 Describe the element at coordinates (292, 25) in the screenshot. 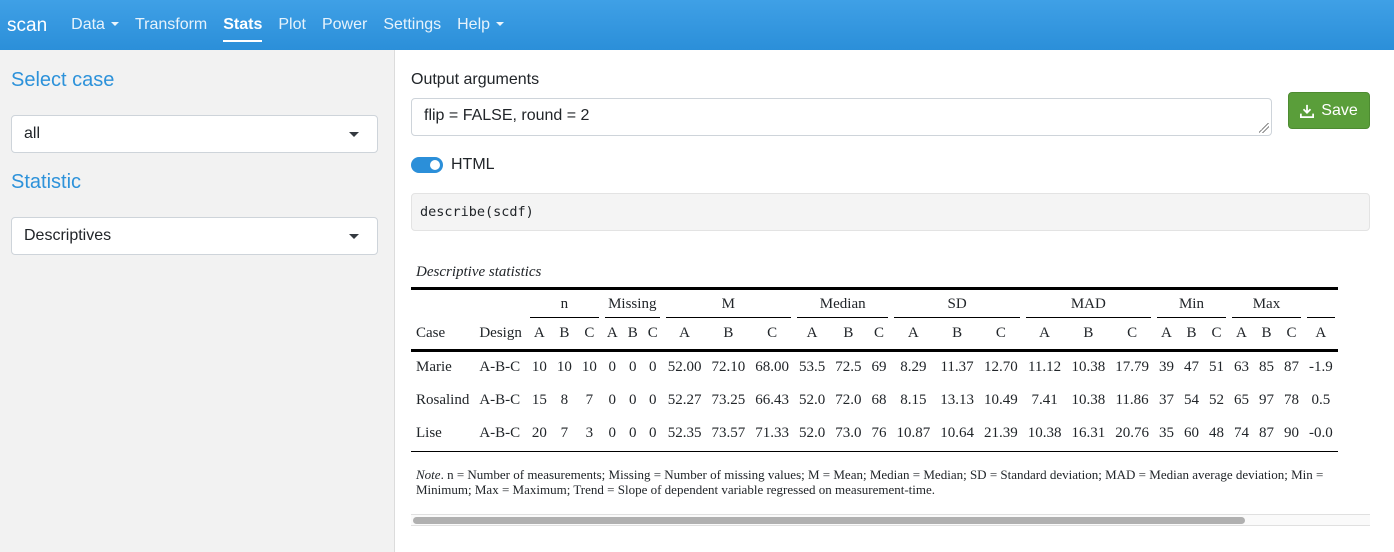

I see `nav-plot: Plot` at that location.